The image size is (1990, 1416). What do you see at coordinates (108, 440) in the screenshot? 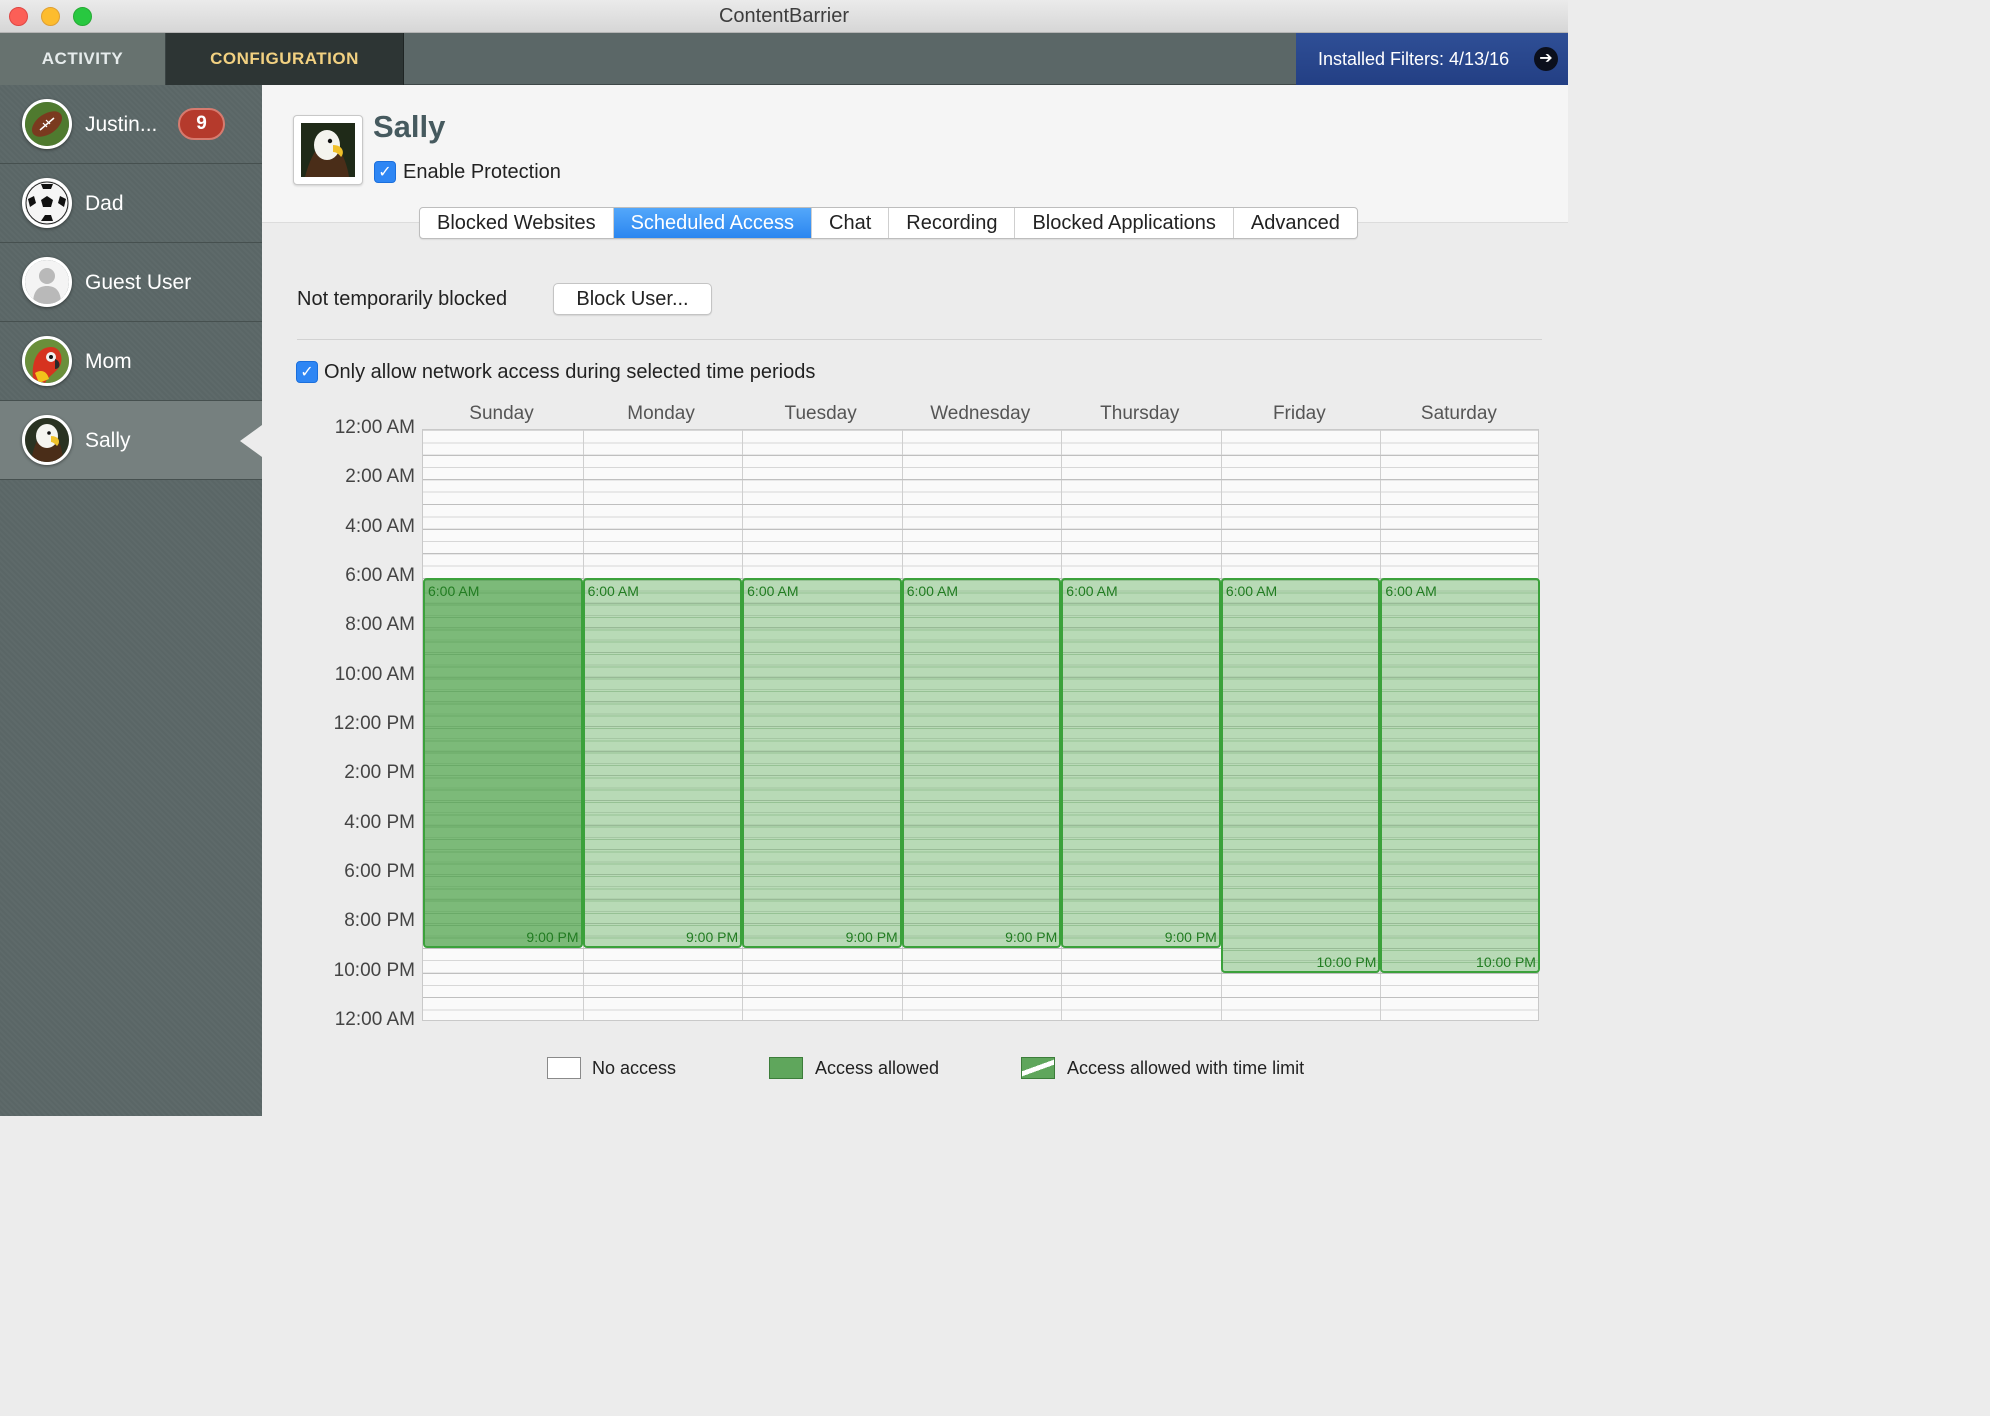
I see `sidebar-user-name: Sally` at bounding box center [108, 440].